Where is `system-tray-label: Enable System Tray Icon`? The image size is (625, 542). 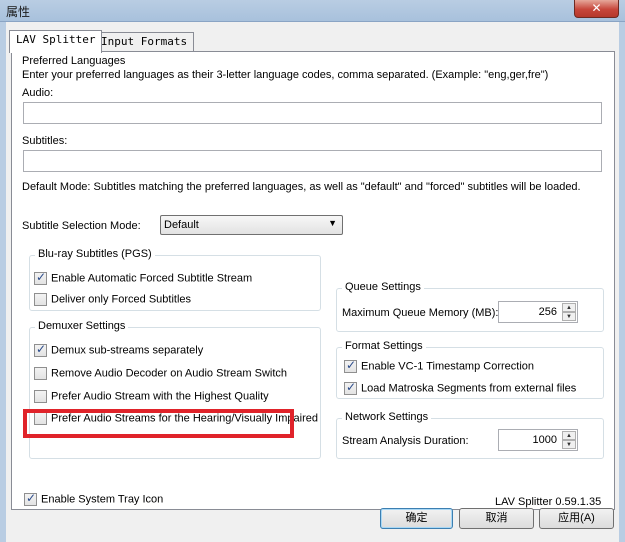
system-tray-label: Enable System Tray Icon is located at coordinates (102, 499).